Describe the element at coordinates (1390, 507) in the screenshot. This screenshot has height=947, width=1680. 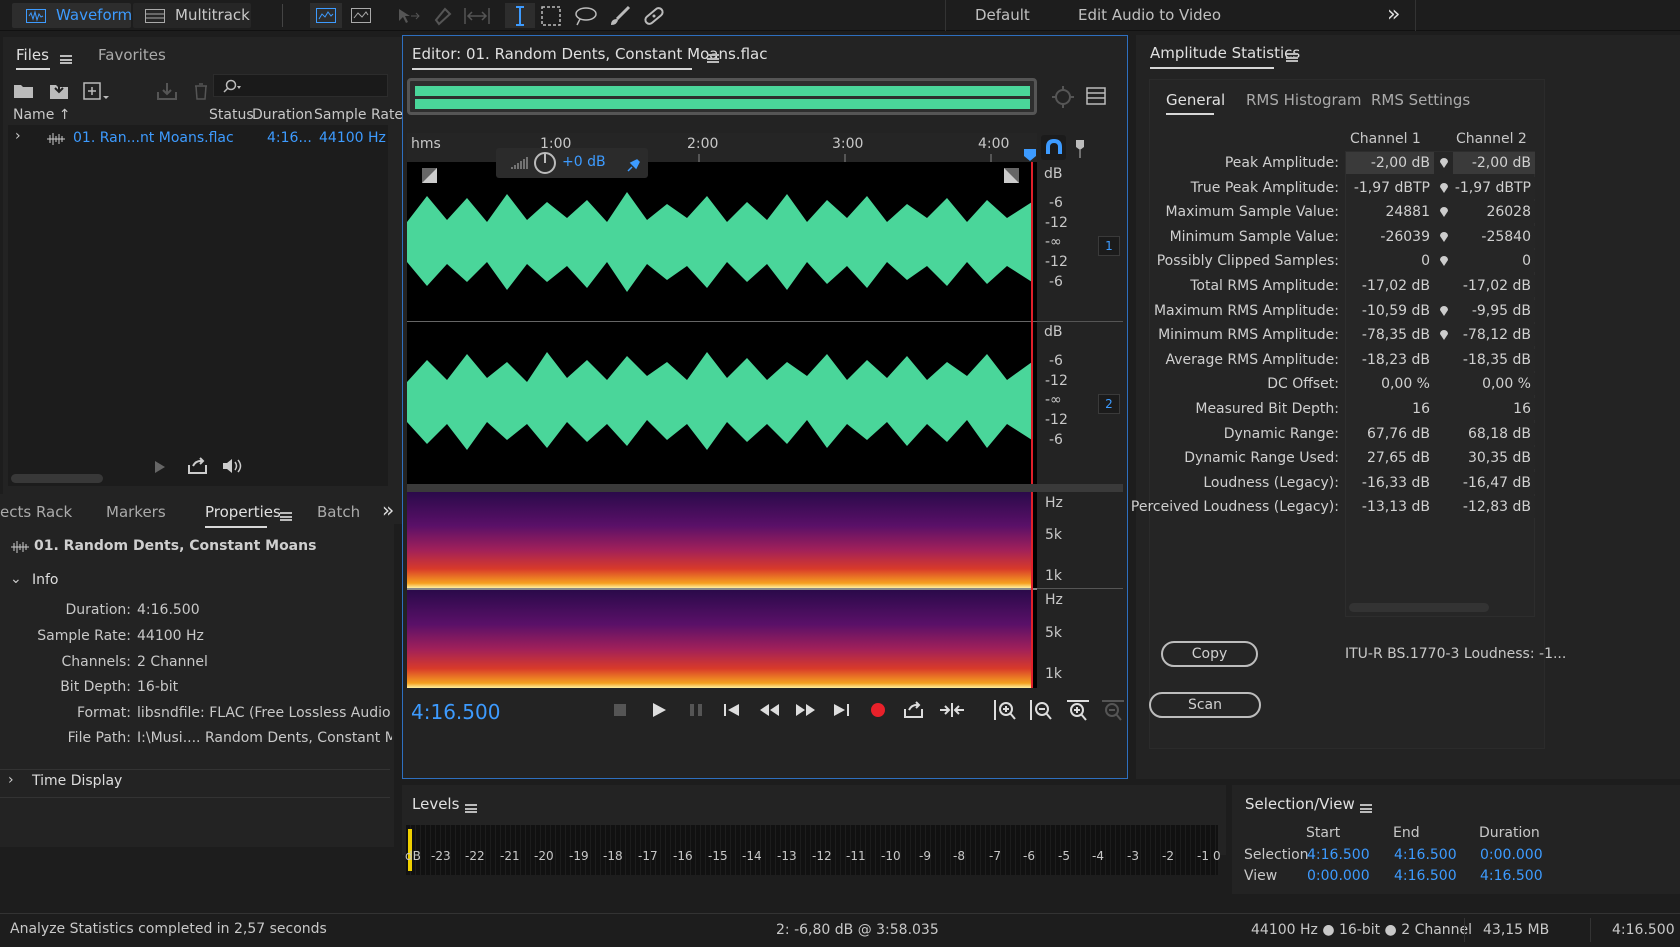
I see `stats-channel-1-value: -13,13 dB` at that location.